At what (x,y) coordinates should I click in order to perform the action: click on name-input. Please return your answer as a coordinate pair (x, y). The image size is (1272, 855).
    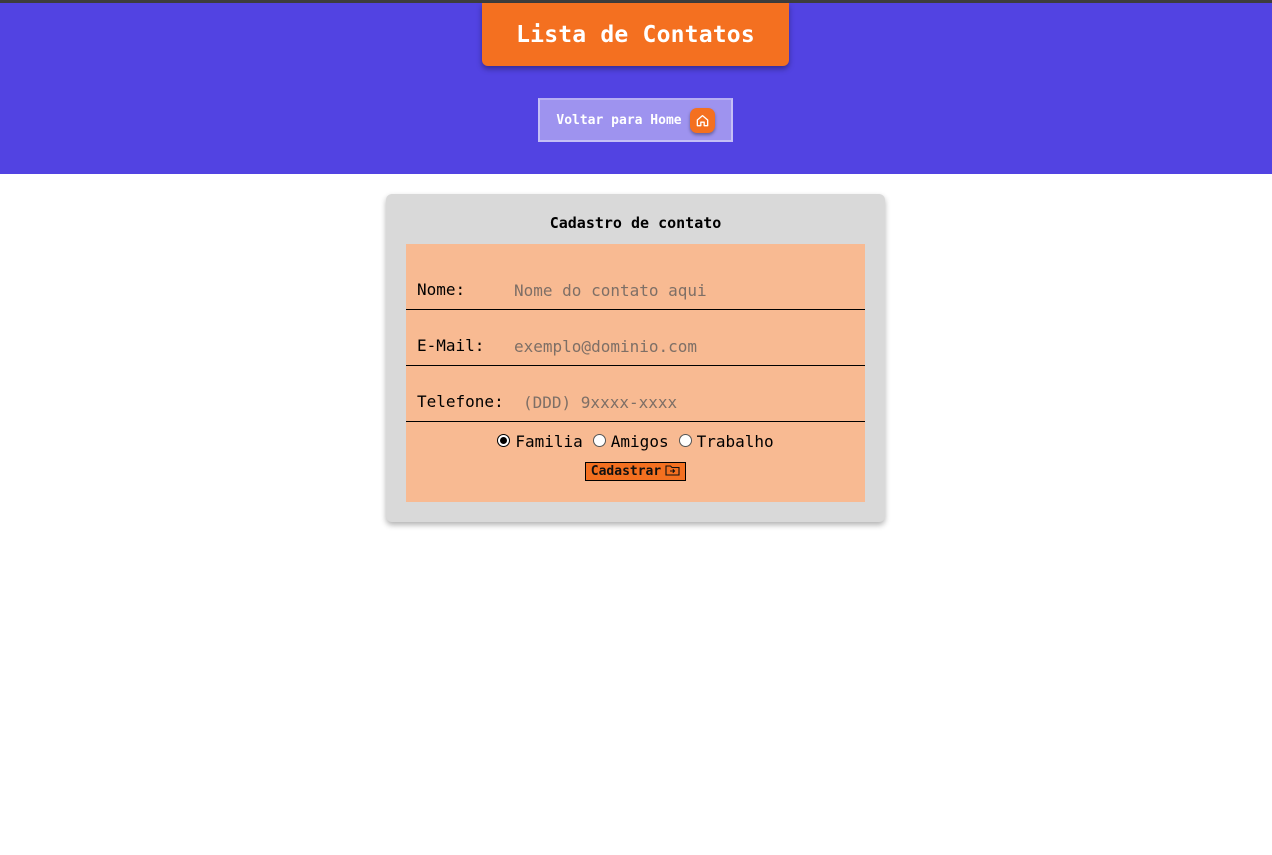
    Looking at the image, I should click on (679, 290).